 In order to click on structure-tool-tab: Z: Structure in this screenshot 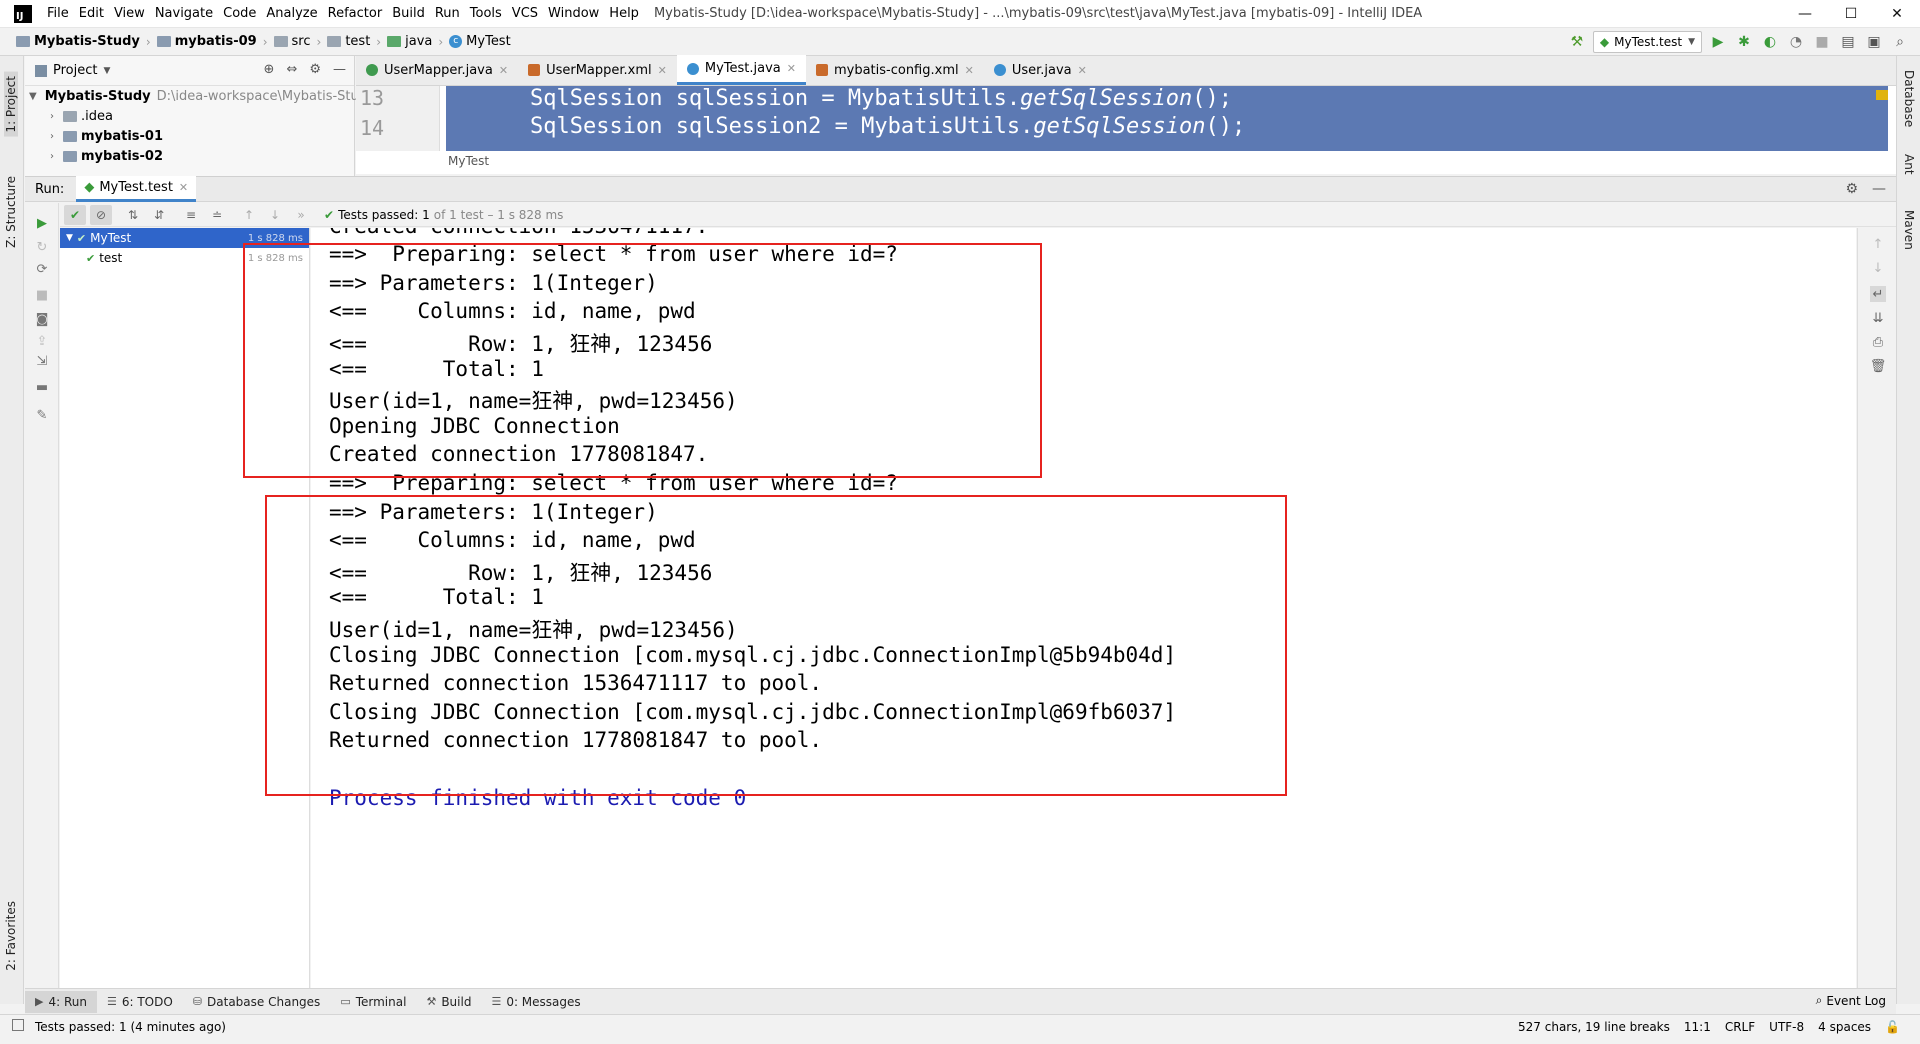, I will do `click(11, 212)`.